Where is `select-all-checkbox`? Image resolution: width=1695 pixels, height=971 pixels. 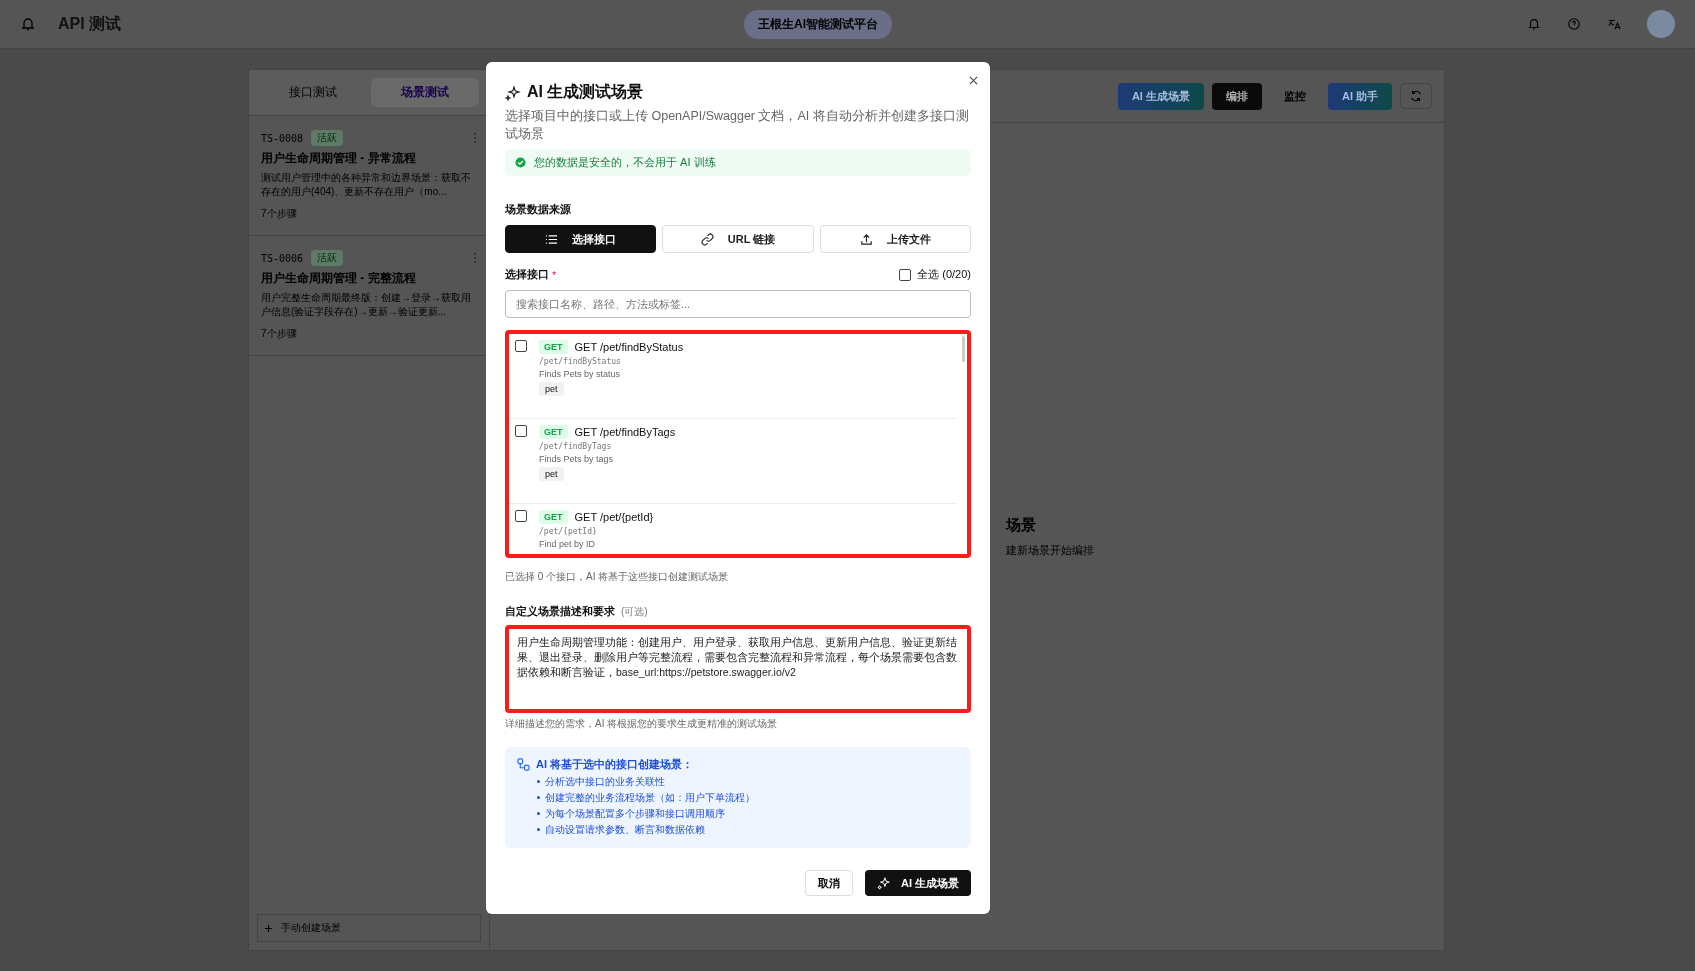
select-all-checkbox is located at coordinates (905, 274).